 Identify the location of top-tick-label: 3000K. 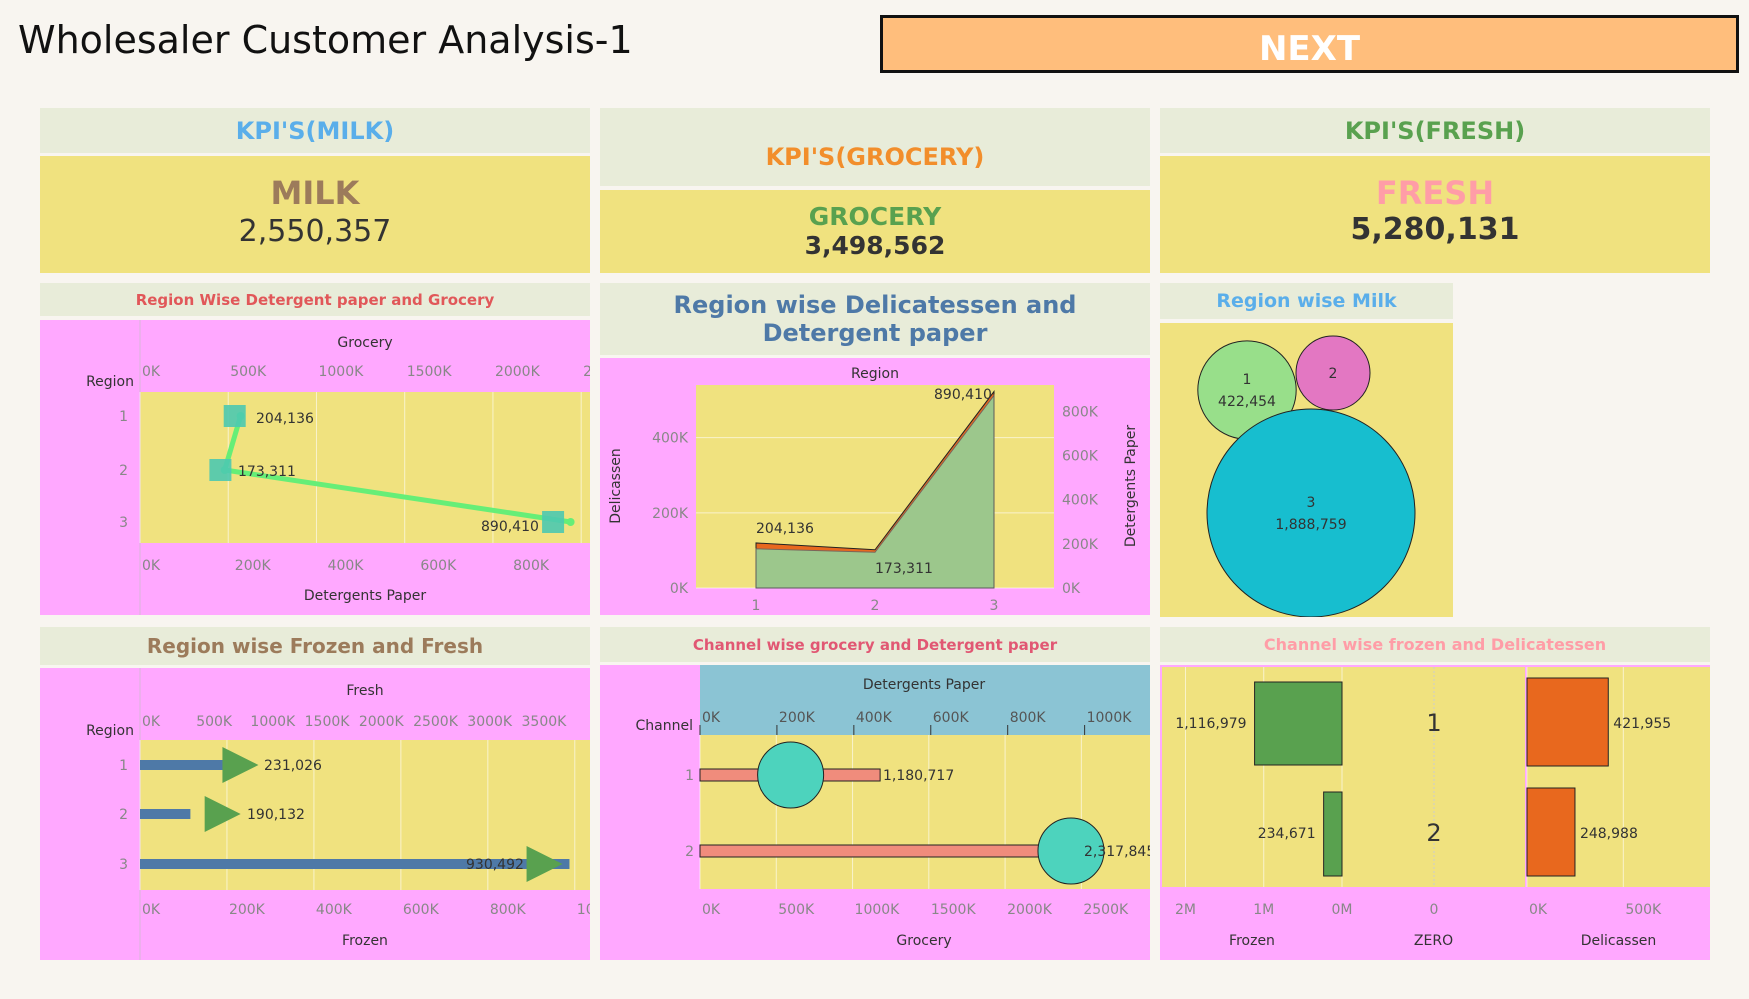
(490, 722).